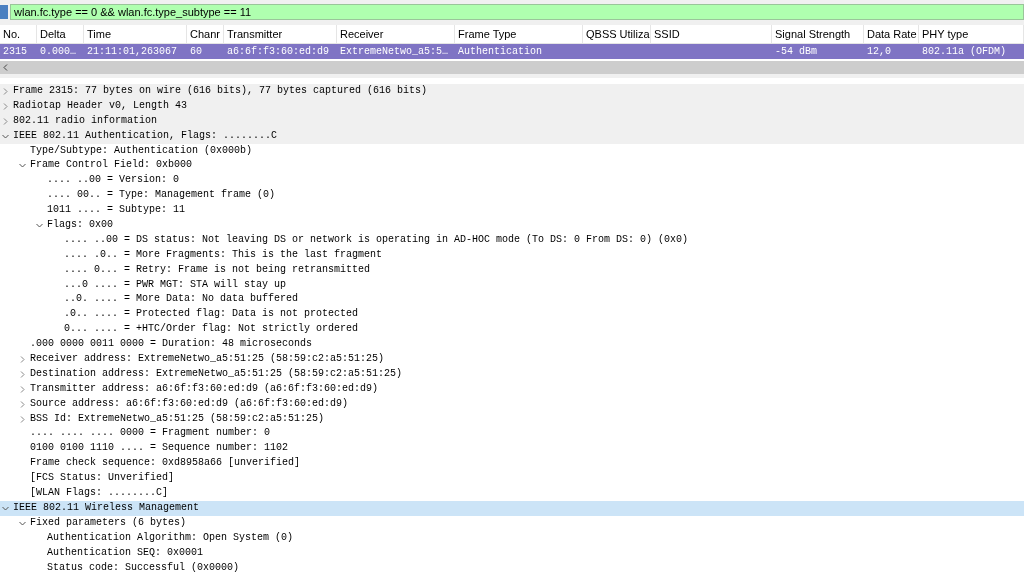 The width and height of the screenshot is (1024, 578). Describe the element at coordinates (971, 34) in the screenshot. I see `column-header: PHY type` at that location.